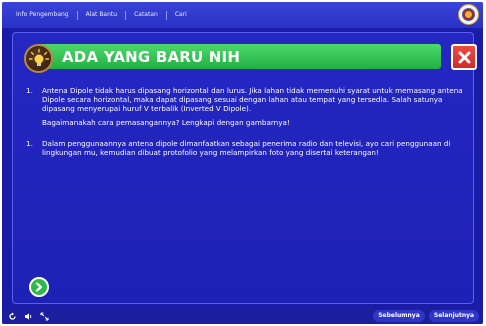 The height and width of the screenshot is (326, 486). Describe the element at coordinates (151, 57) in the screenshot. I see `page-title: ADA YANG BARU NIH` at that location.